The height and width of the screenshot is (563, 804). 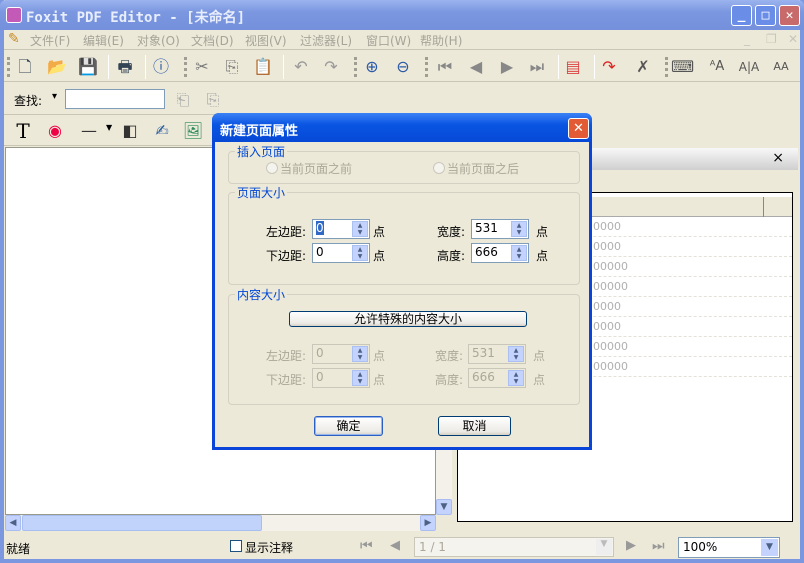 What do you see at coordinates (682, 67) in the screenshot?
I see `keyboard-icon: ⌨` at bounding box center [682, 67].